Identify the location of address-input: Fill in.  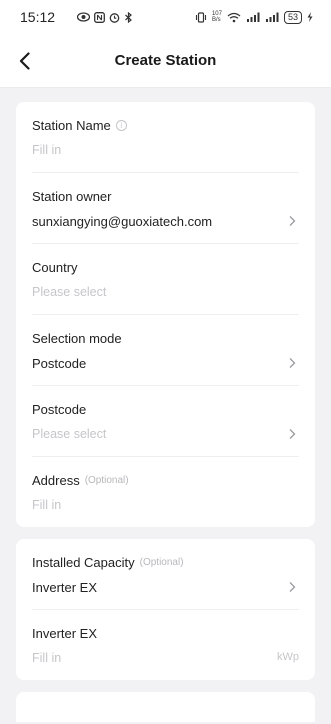
(165, 505).